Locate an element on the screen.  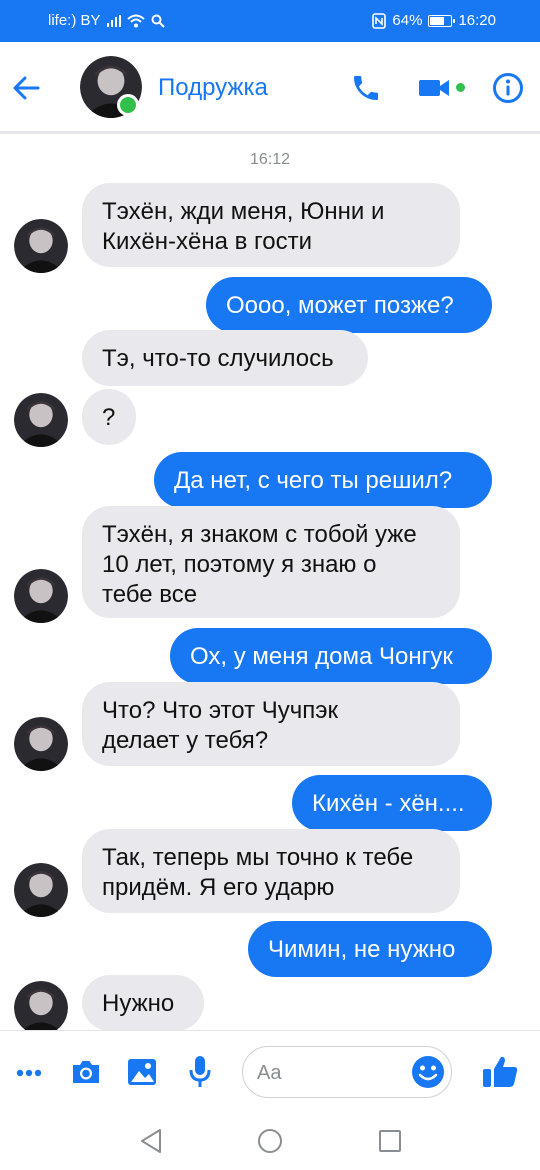
incoming-message: Что? Что этот Чучпэк делает у тебя? is located at coordinates (271, 724).